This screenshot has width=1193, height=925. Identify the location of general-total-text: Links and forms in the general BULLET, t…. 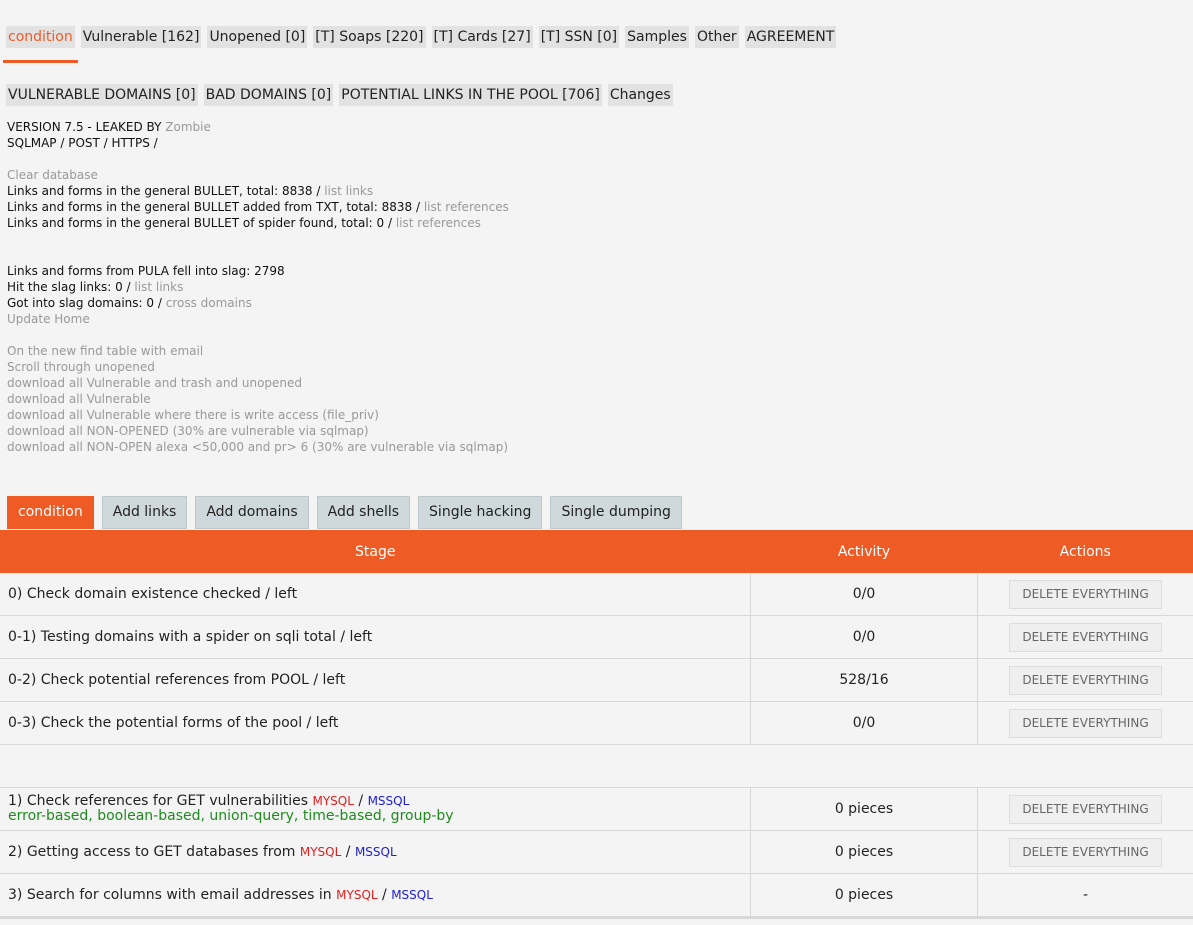
(164, 191).